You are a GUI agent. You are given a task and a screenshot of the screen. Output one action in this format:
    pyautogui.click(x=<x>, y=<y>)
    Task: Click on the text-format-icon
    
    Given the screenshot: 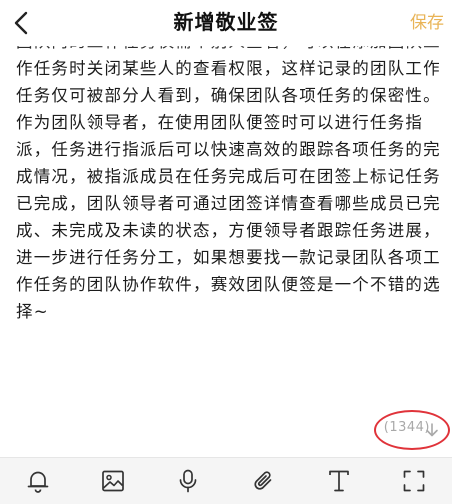 What is the action you would take?
    pyautogui.click(x=339, y=481)
    